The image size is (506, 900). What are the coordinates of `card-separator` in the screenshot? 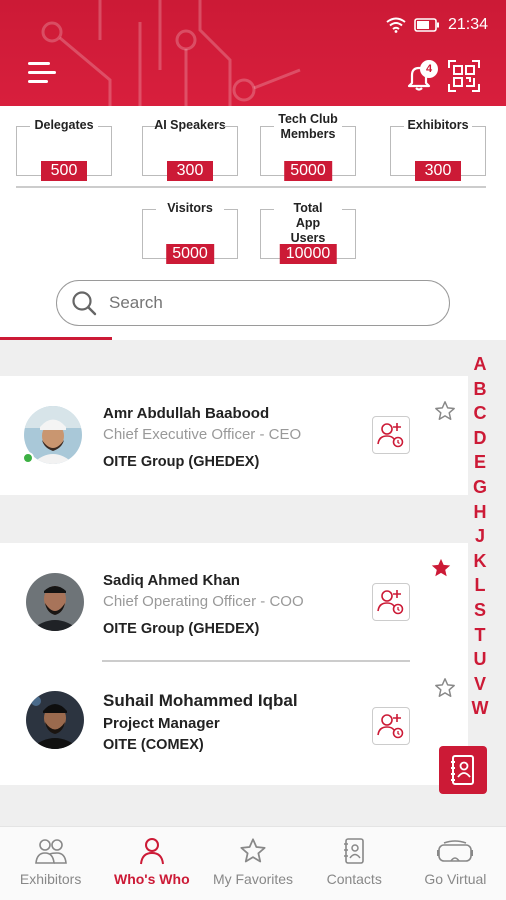 It's located at (256, 661).